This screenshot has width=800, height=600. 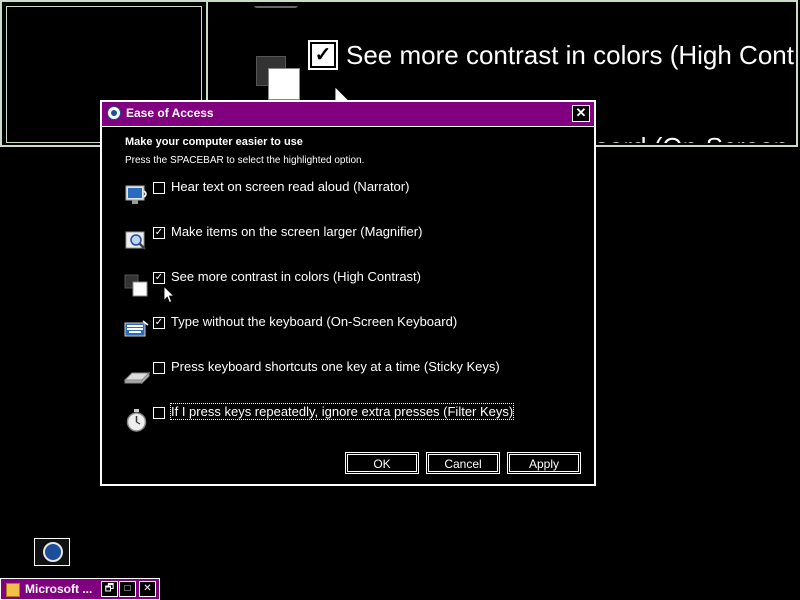 What do you see at coordinates (137, 378) in the screenshot?
I see `sticky-keys-icon` at bounding box center [137, 378].